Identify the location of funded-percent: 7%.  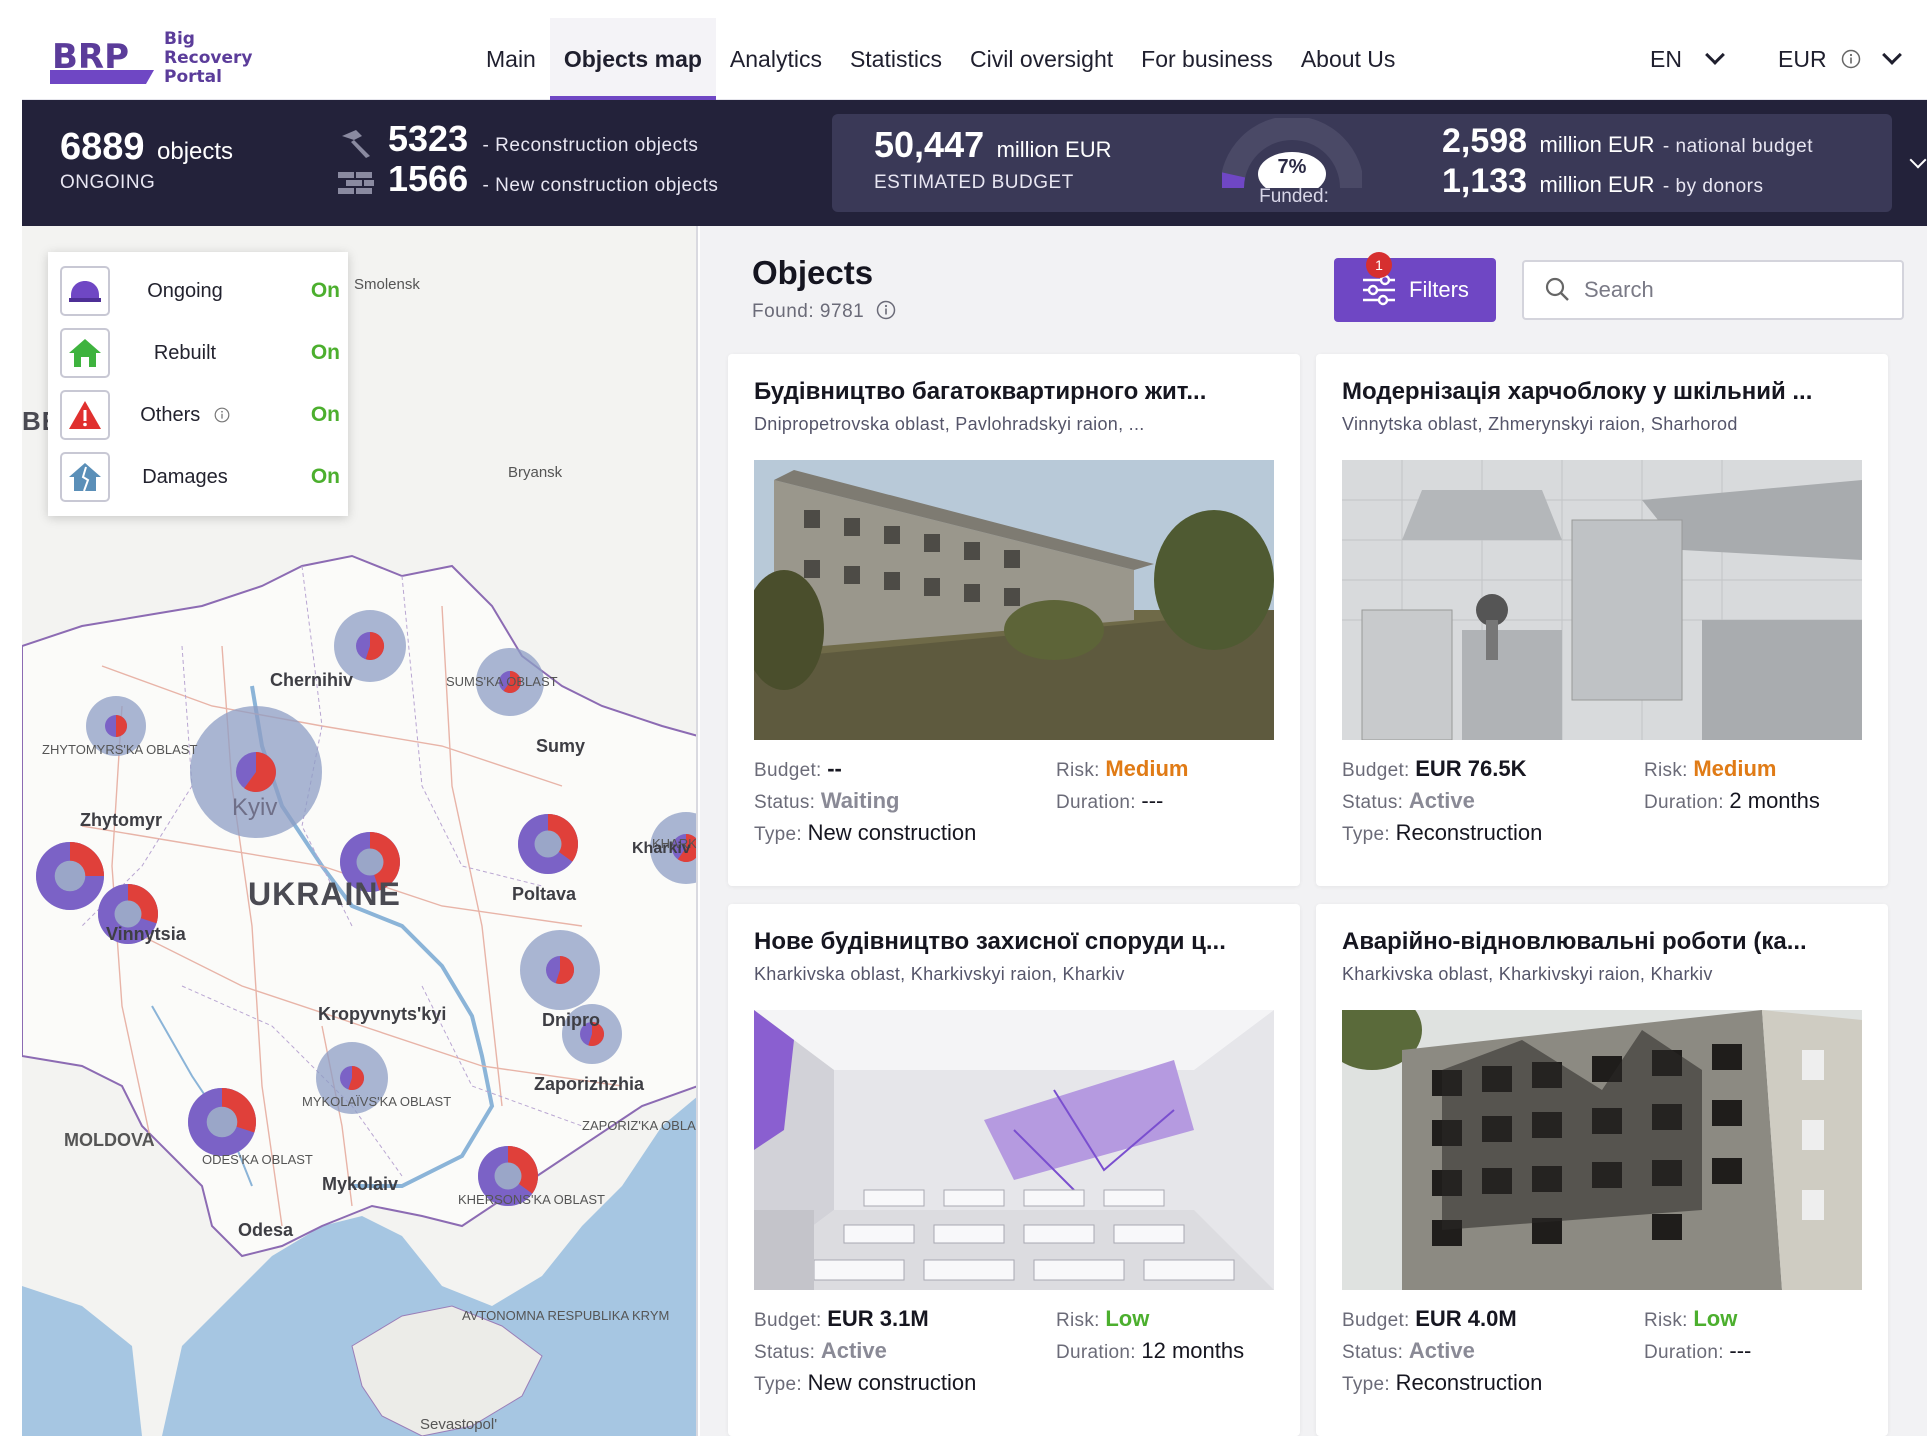
(1292, 167).